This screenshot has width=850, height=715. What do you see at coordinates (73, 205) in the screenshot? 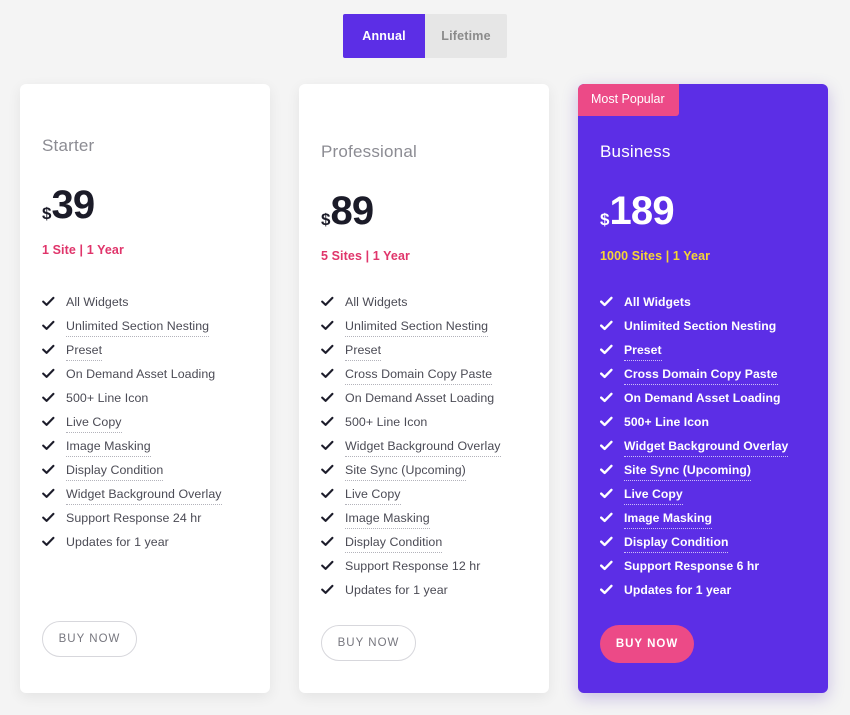
I see `price-amount-starter: 39` at bounding box center [73, 205].